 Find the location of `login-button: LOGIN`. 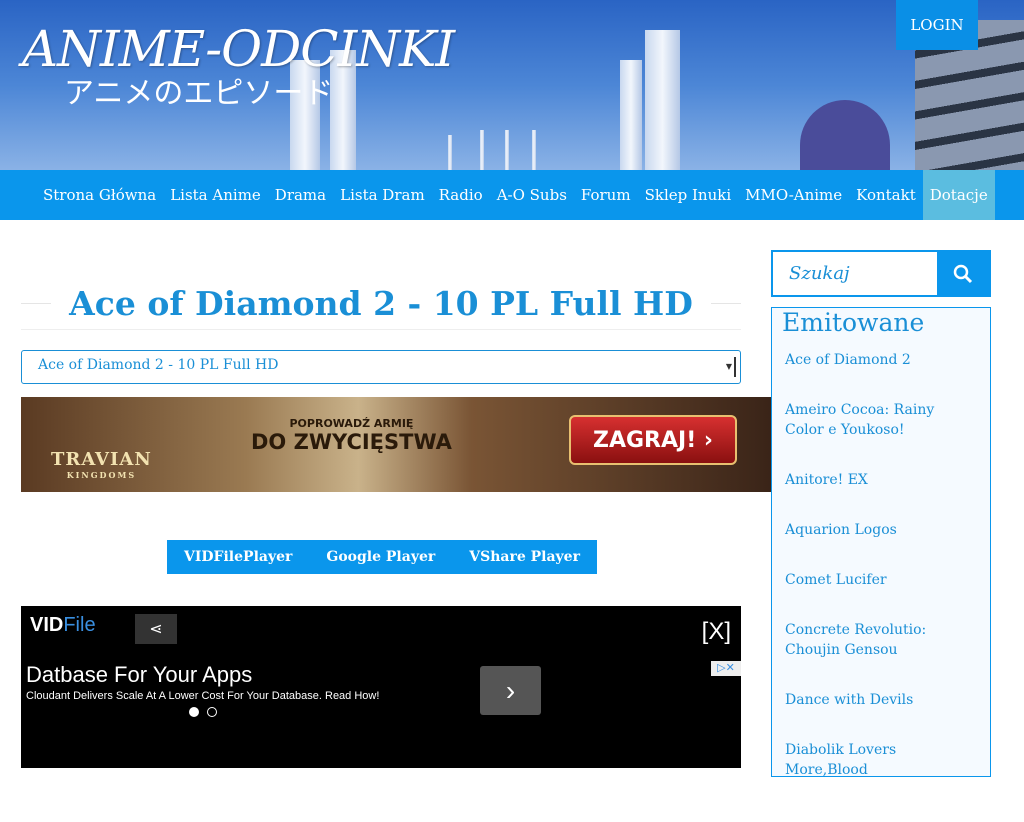

login-button: LOGIN is located at coordinates (937, 25).